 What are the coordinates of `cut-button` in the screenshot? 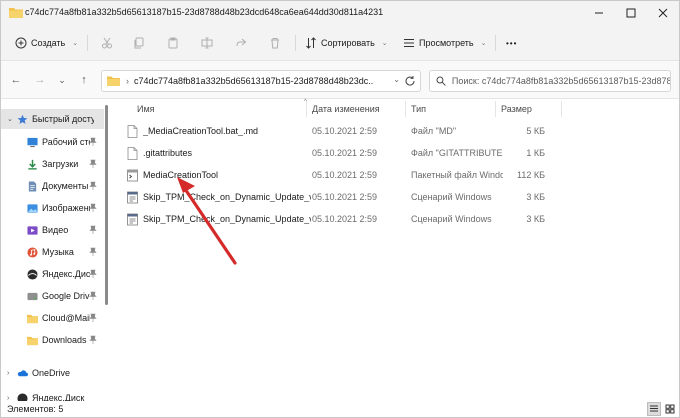 It's located at (107, 43).